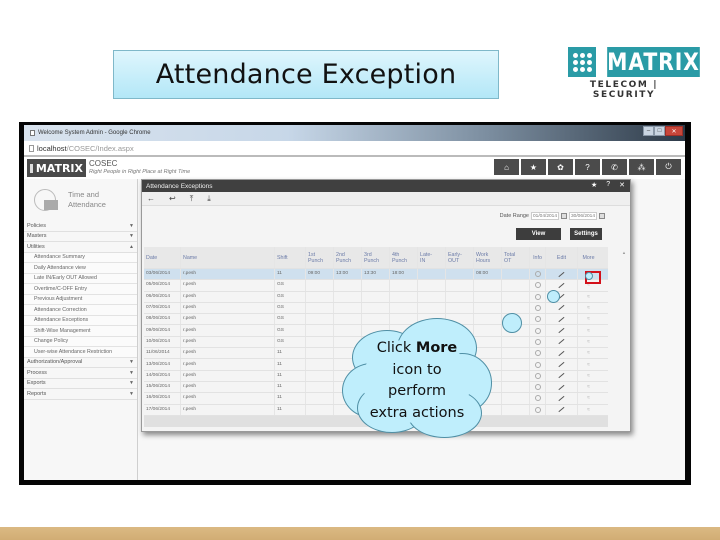 Image resolution: width=720 pixels, height=540 pixels. What do you see at coordinates (80, 320) in the screenshot?
I see `sidebar-subitem: Attendance Exceptions` at bounding box center [80, 320].